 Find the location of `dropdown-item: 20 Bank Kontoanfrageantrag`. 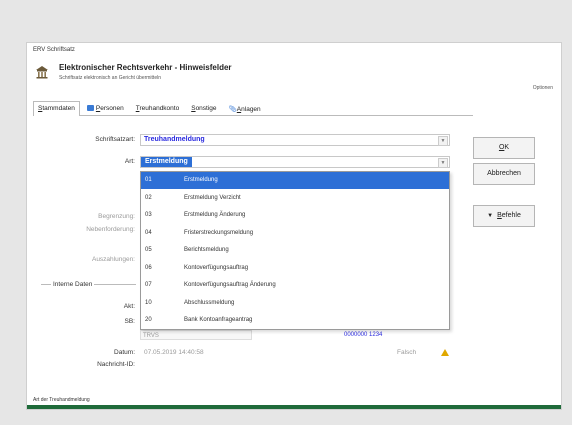

dropdown-item: 20 Bank Kontoanfrageantrag is located at coordinates (295, 320).